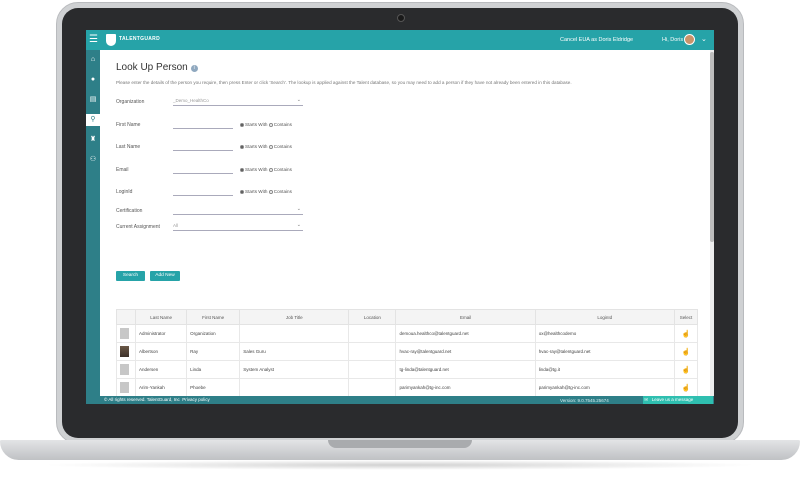 The image size is (800, 479). I want to click on first-name-label: First Name, so click(128, 125).